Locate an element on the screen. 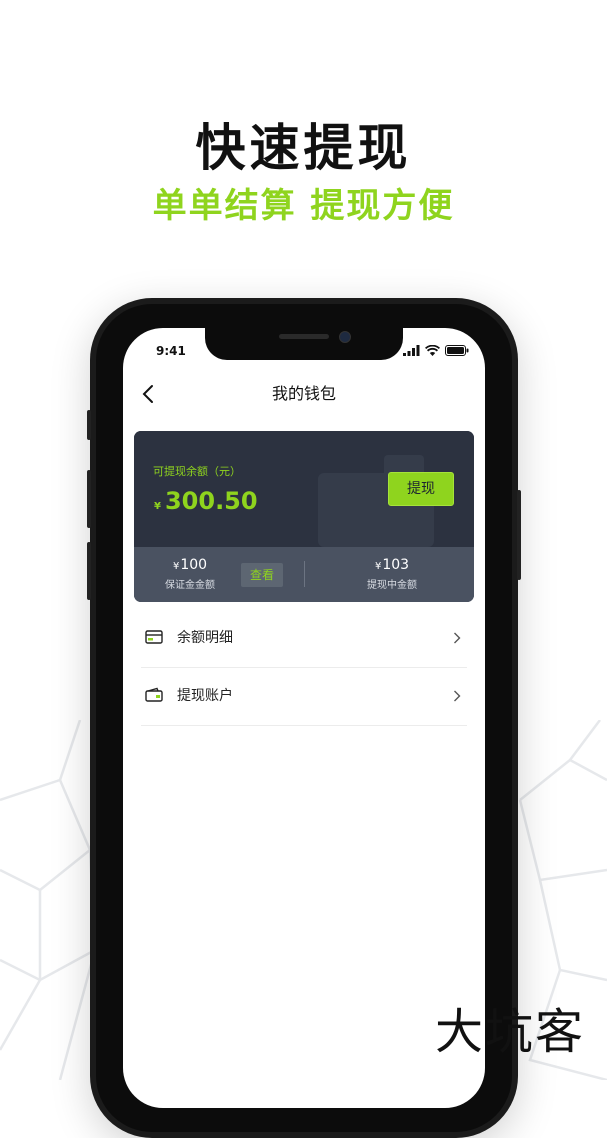  pending-label: 提现中金额 is located at coordinates (392, 585).